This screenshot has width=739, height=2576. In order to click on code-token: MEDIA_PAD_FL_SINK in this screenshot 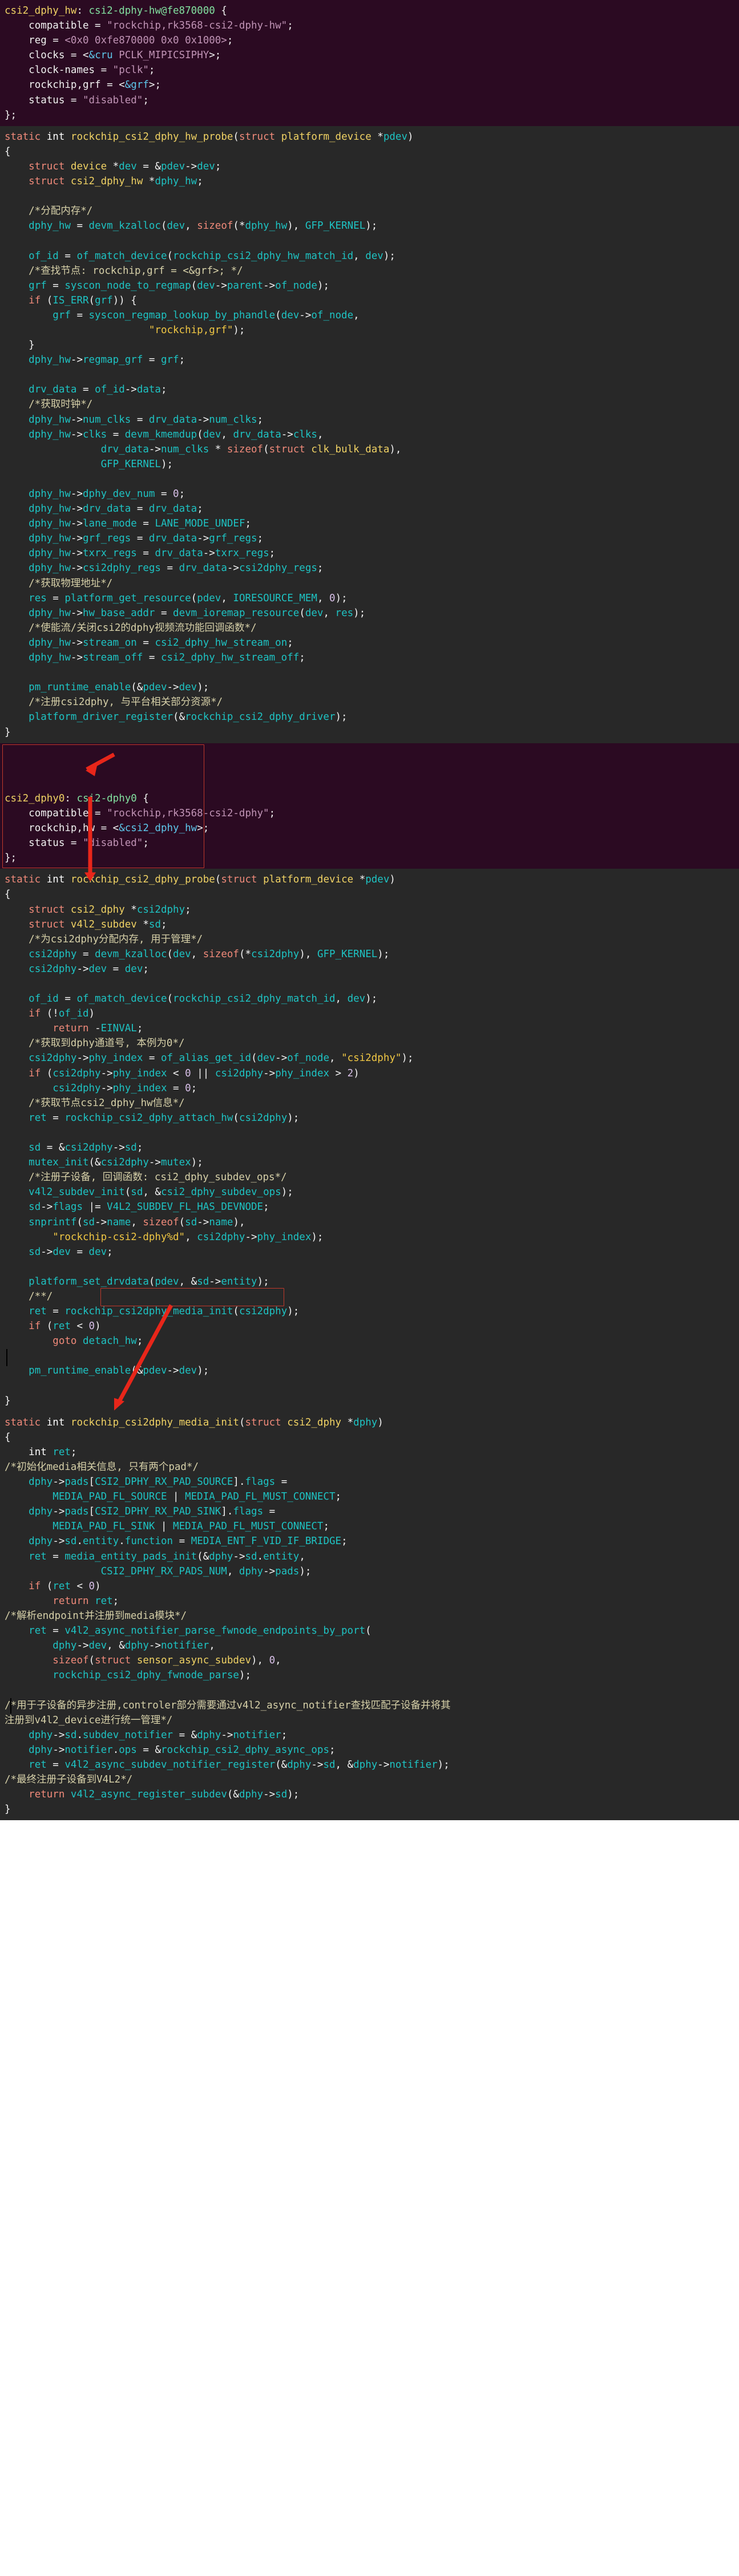, I will do `click(104, 1527)`.